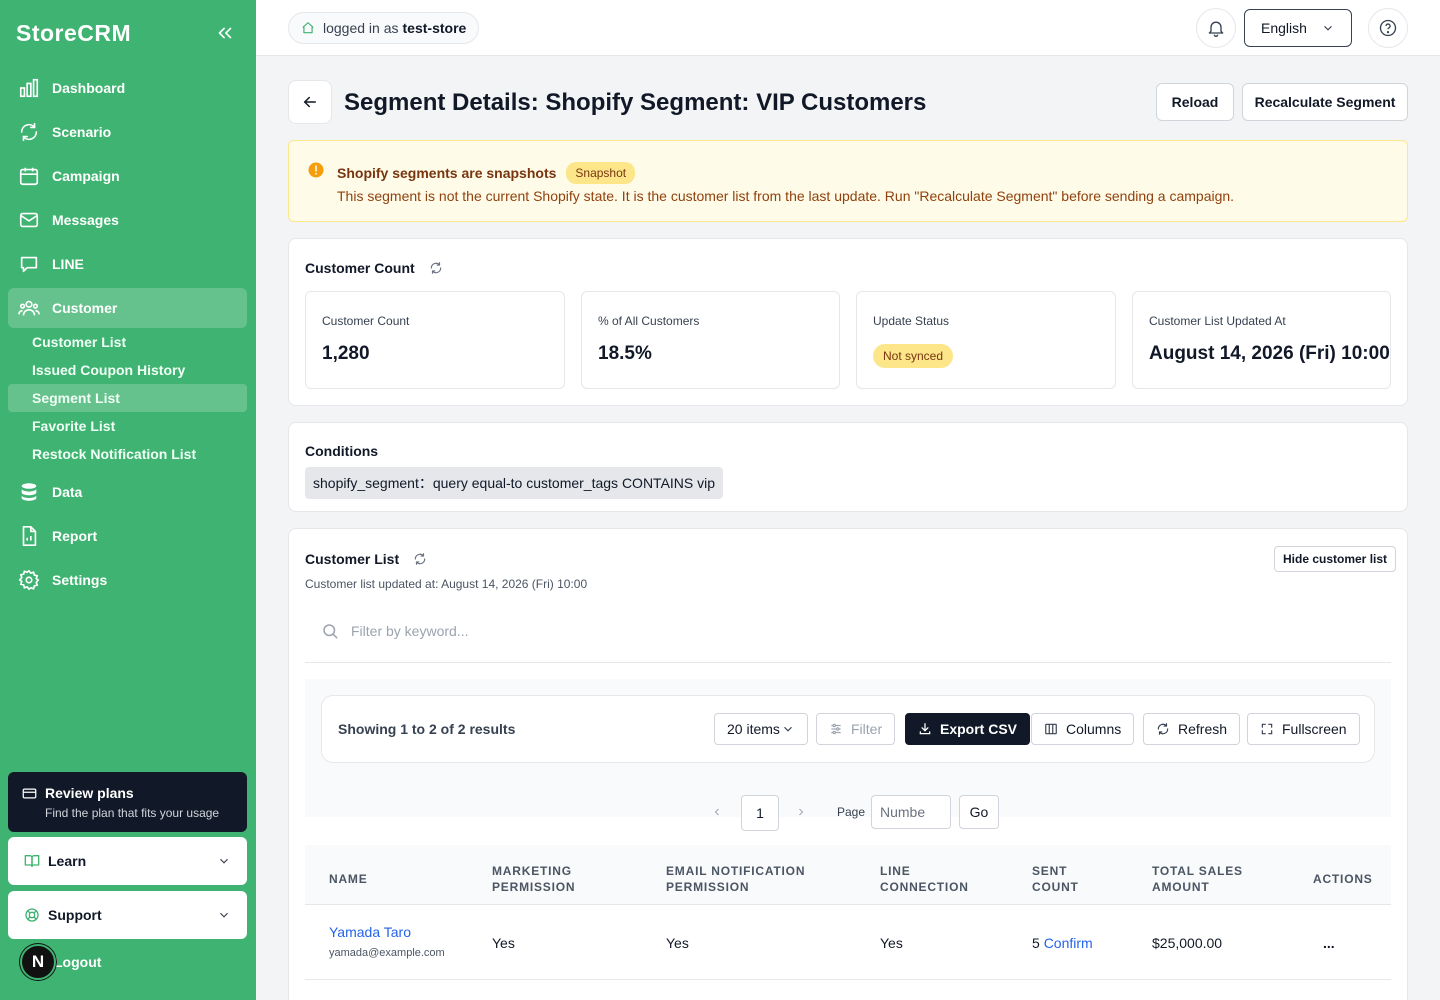  What do you see at coordinates (127, 132) in the screenshot?
I see `sidebar-item-scenario: Scenario` at bounding box center [127, 132].